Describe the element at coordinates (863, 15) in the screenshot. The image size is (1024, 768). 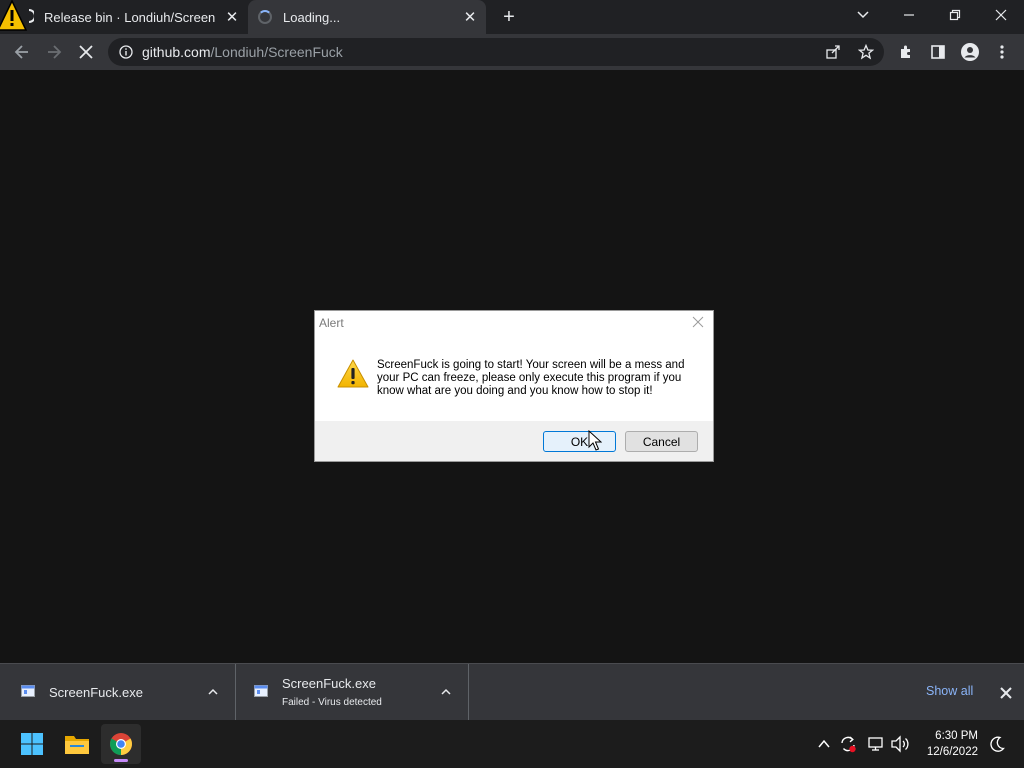
I see `tab-search-icon` at that location.